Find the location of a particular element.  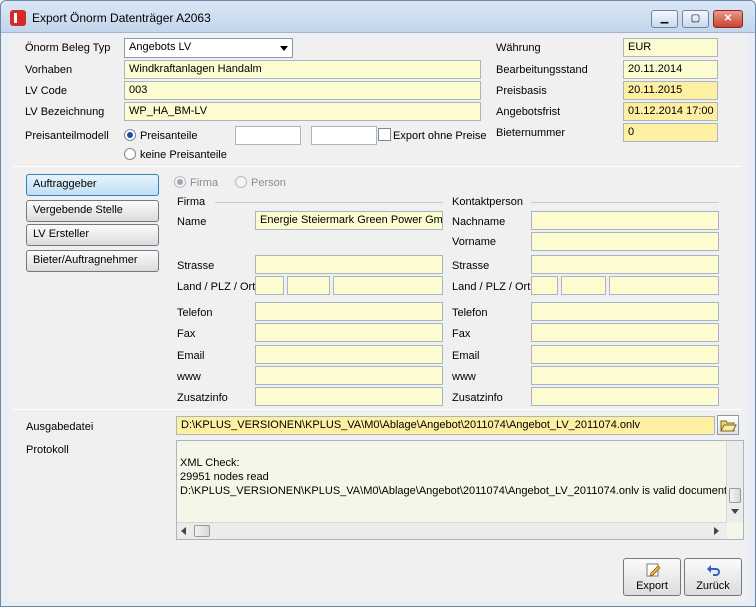

firma-fax-label: Fax is located at coordinates (186, 334).